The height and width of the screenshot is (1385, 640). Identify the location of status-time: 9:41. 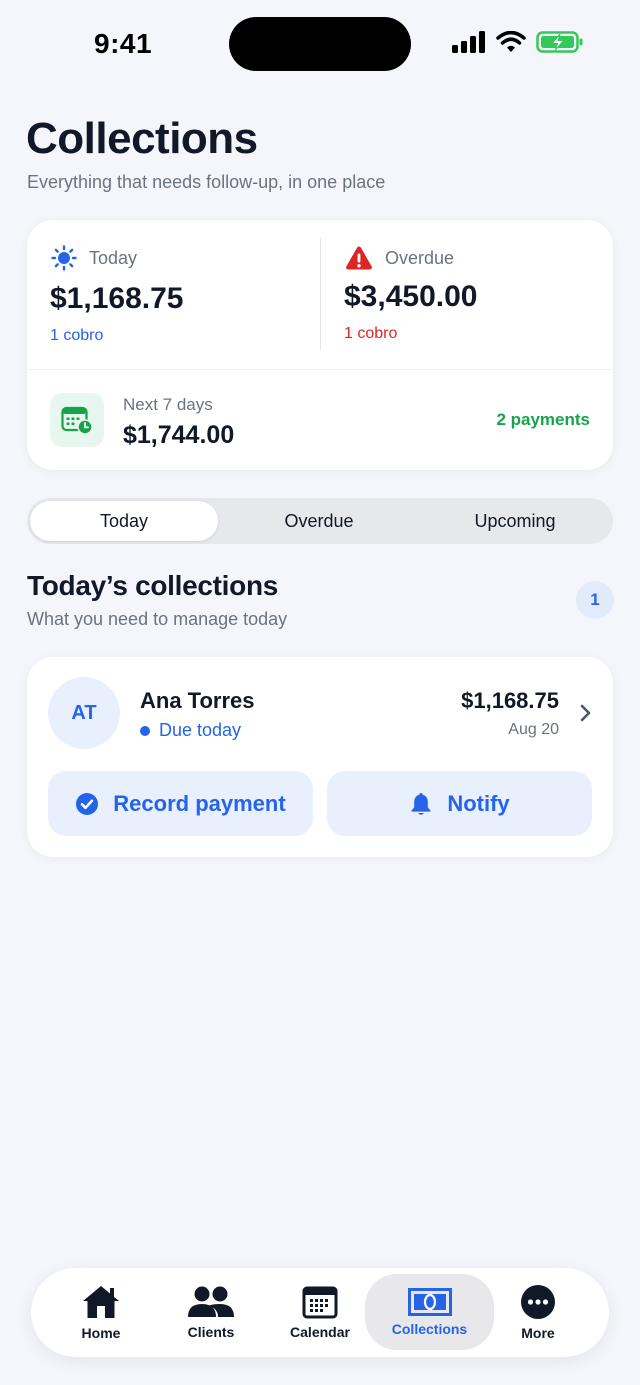
(123, 43).